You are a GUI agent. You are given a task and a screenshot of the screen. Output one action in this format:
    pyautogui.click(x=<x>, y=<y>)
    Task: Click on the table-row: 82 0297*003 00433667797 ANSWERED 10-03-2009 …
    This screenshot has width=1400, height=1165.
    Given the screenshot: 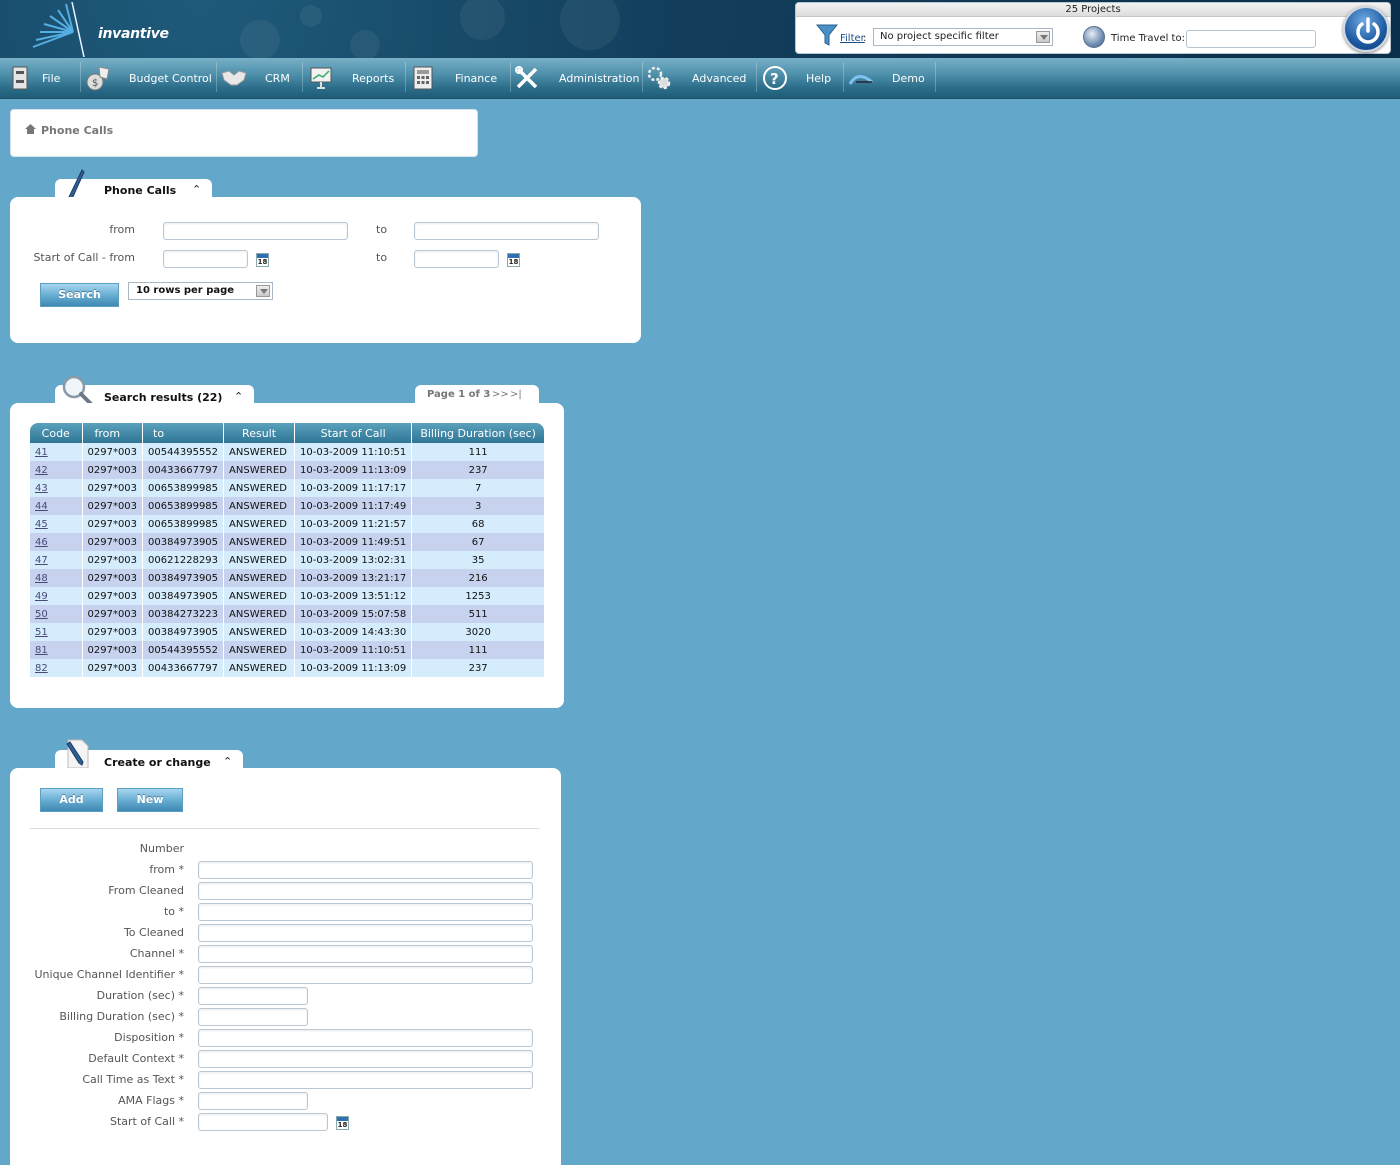 What is the action you would take?
    pyautogui.click(x=287, y=668)
    